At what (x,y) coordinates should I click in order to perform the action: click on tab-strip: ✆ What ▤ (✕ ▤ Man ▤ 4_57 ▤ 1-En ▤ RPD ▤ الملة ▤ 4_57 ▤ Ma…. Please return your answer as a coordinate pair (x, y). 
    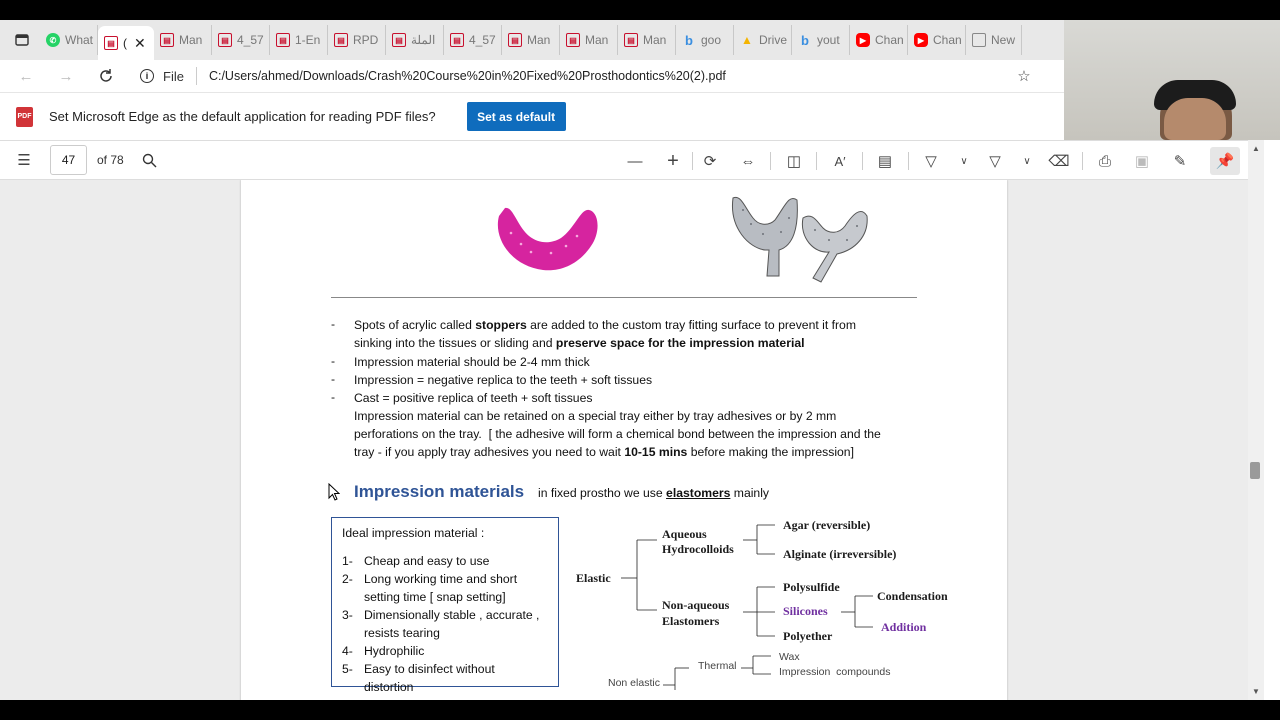
    Looking at the image, I should click on (532, 40).